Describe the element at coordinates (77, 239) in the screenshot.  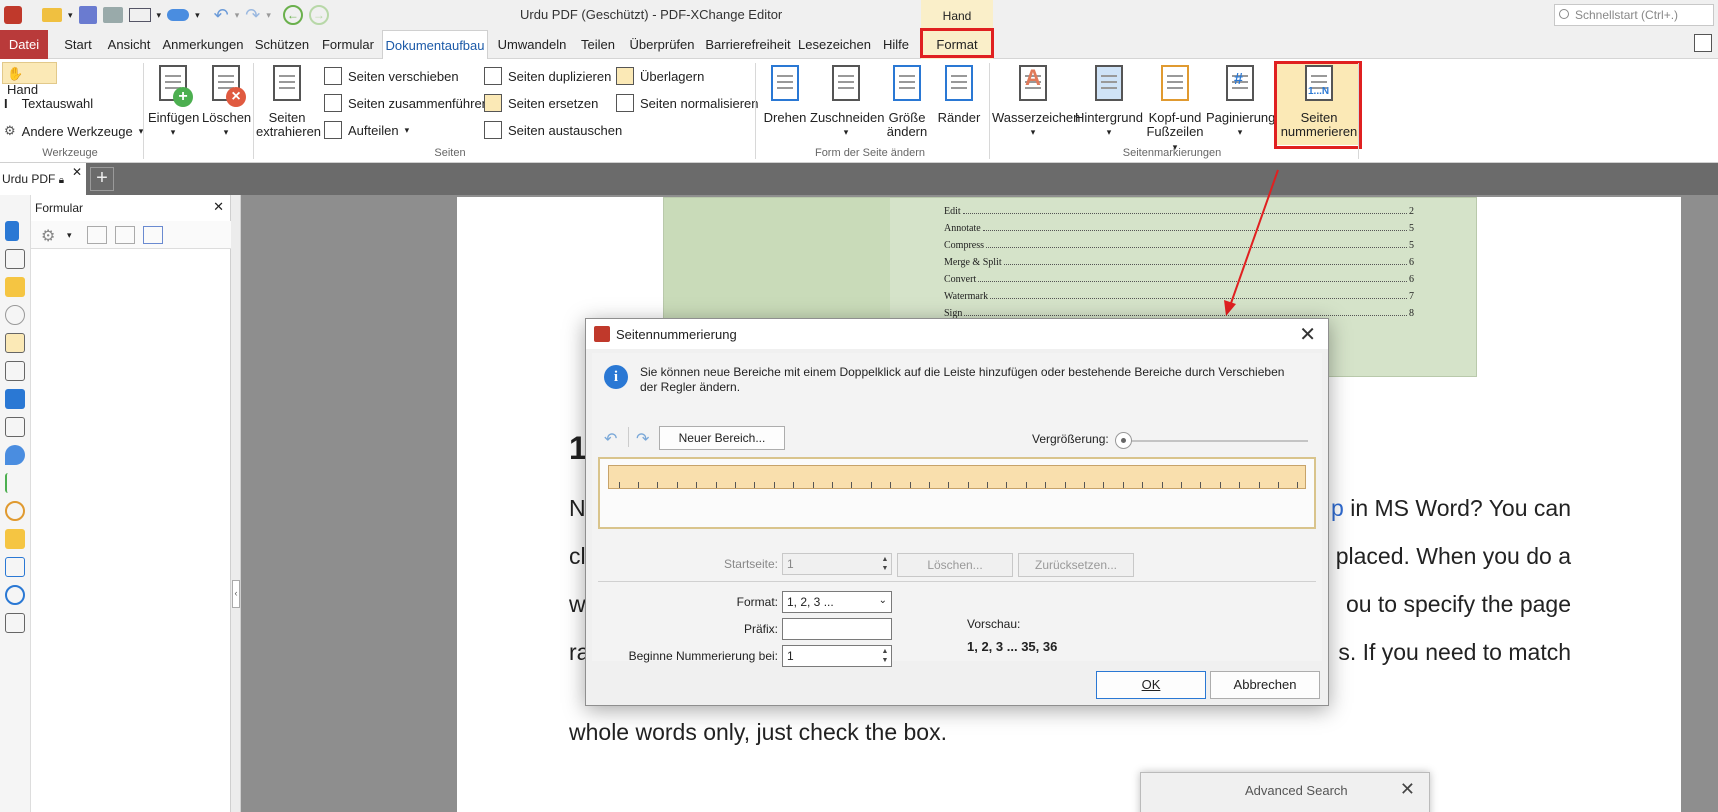
I see `chevron-down-icon: ▾` at that location.